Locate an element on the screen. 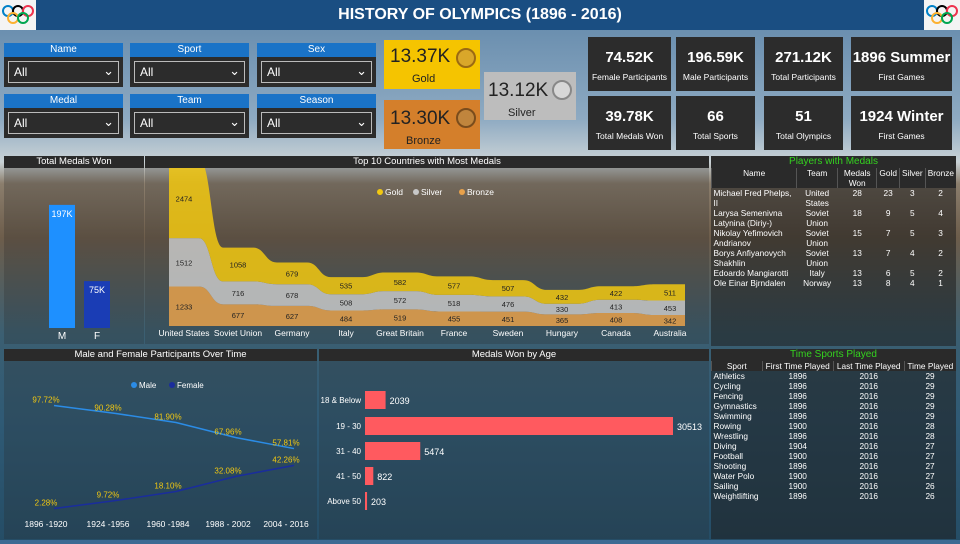 Image resolution: width=960 pixels, height=544 pixels. segment-data-label: 453 is located at coordinates (670, 308).